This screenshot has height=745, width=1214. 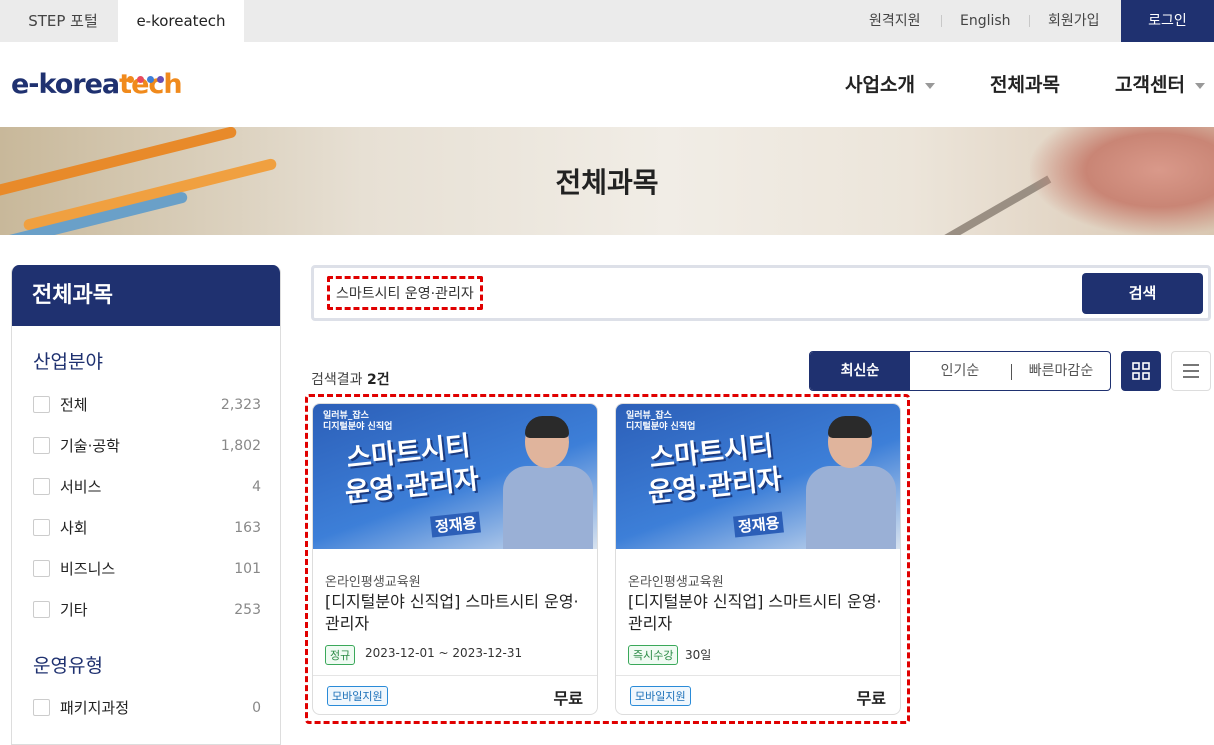 I want to click on filter-count: 253, so click(x=247, y=610).